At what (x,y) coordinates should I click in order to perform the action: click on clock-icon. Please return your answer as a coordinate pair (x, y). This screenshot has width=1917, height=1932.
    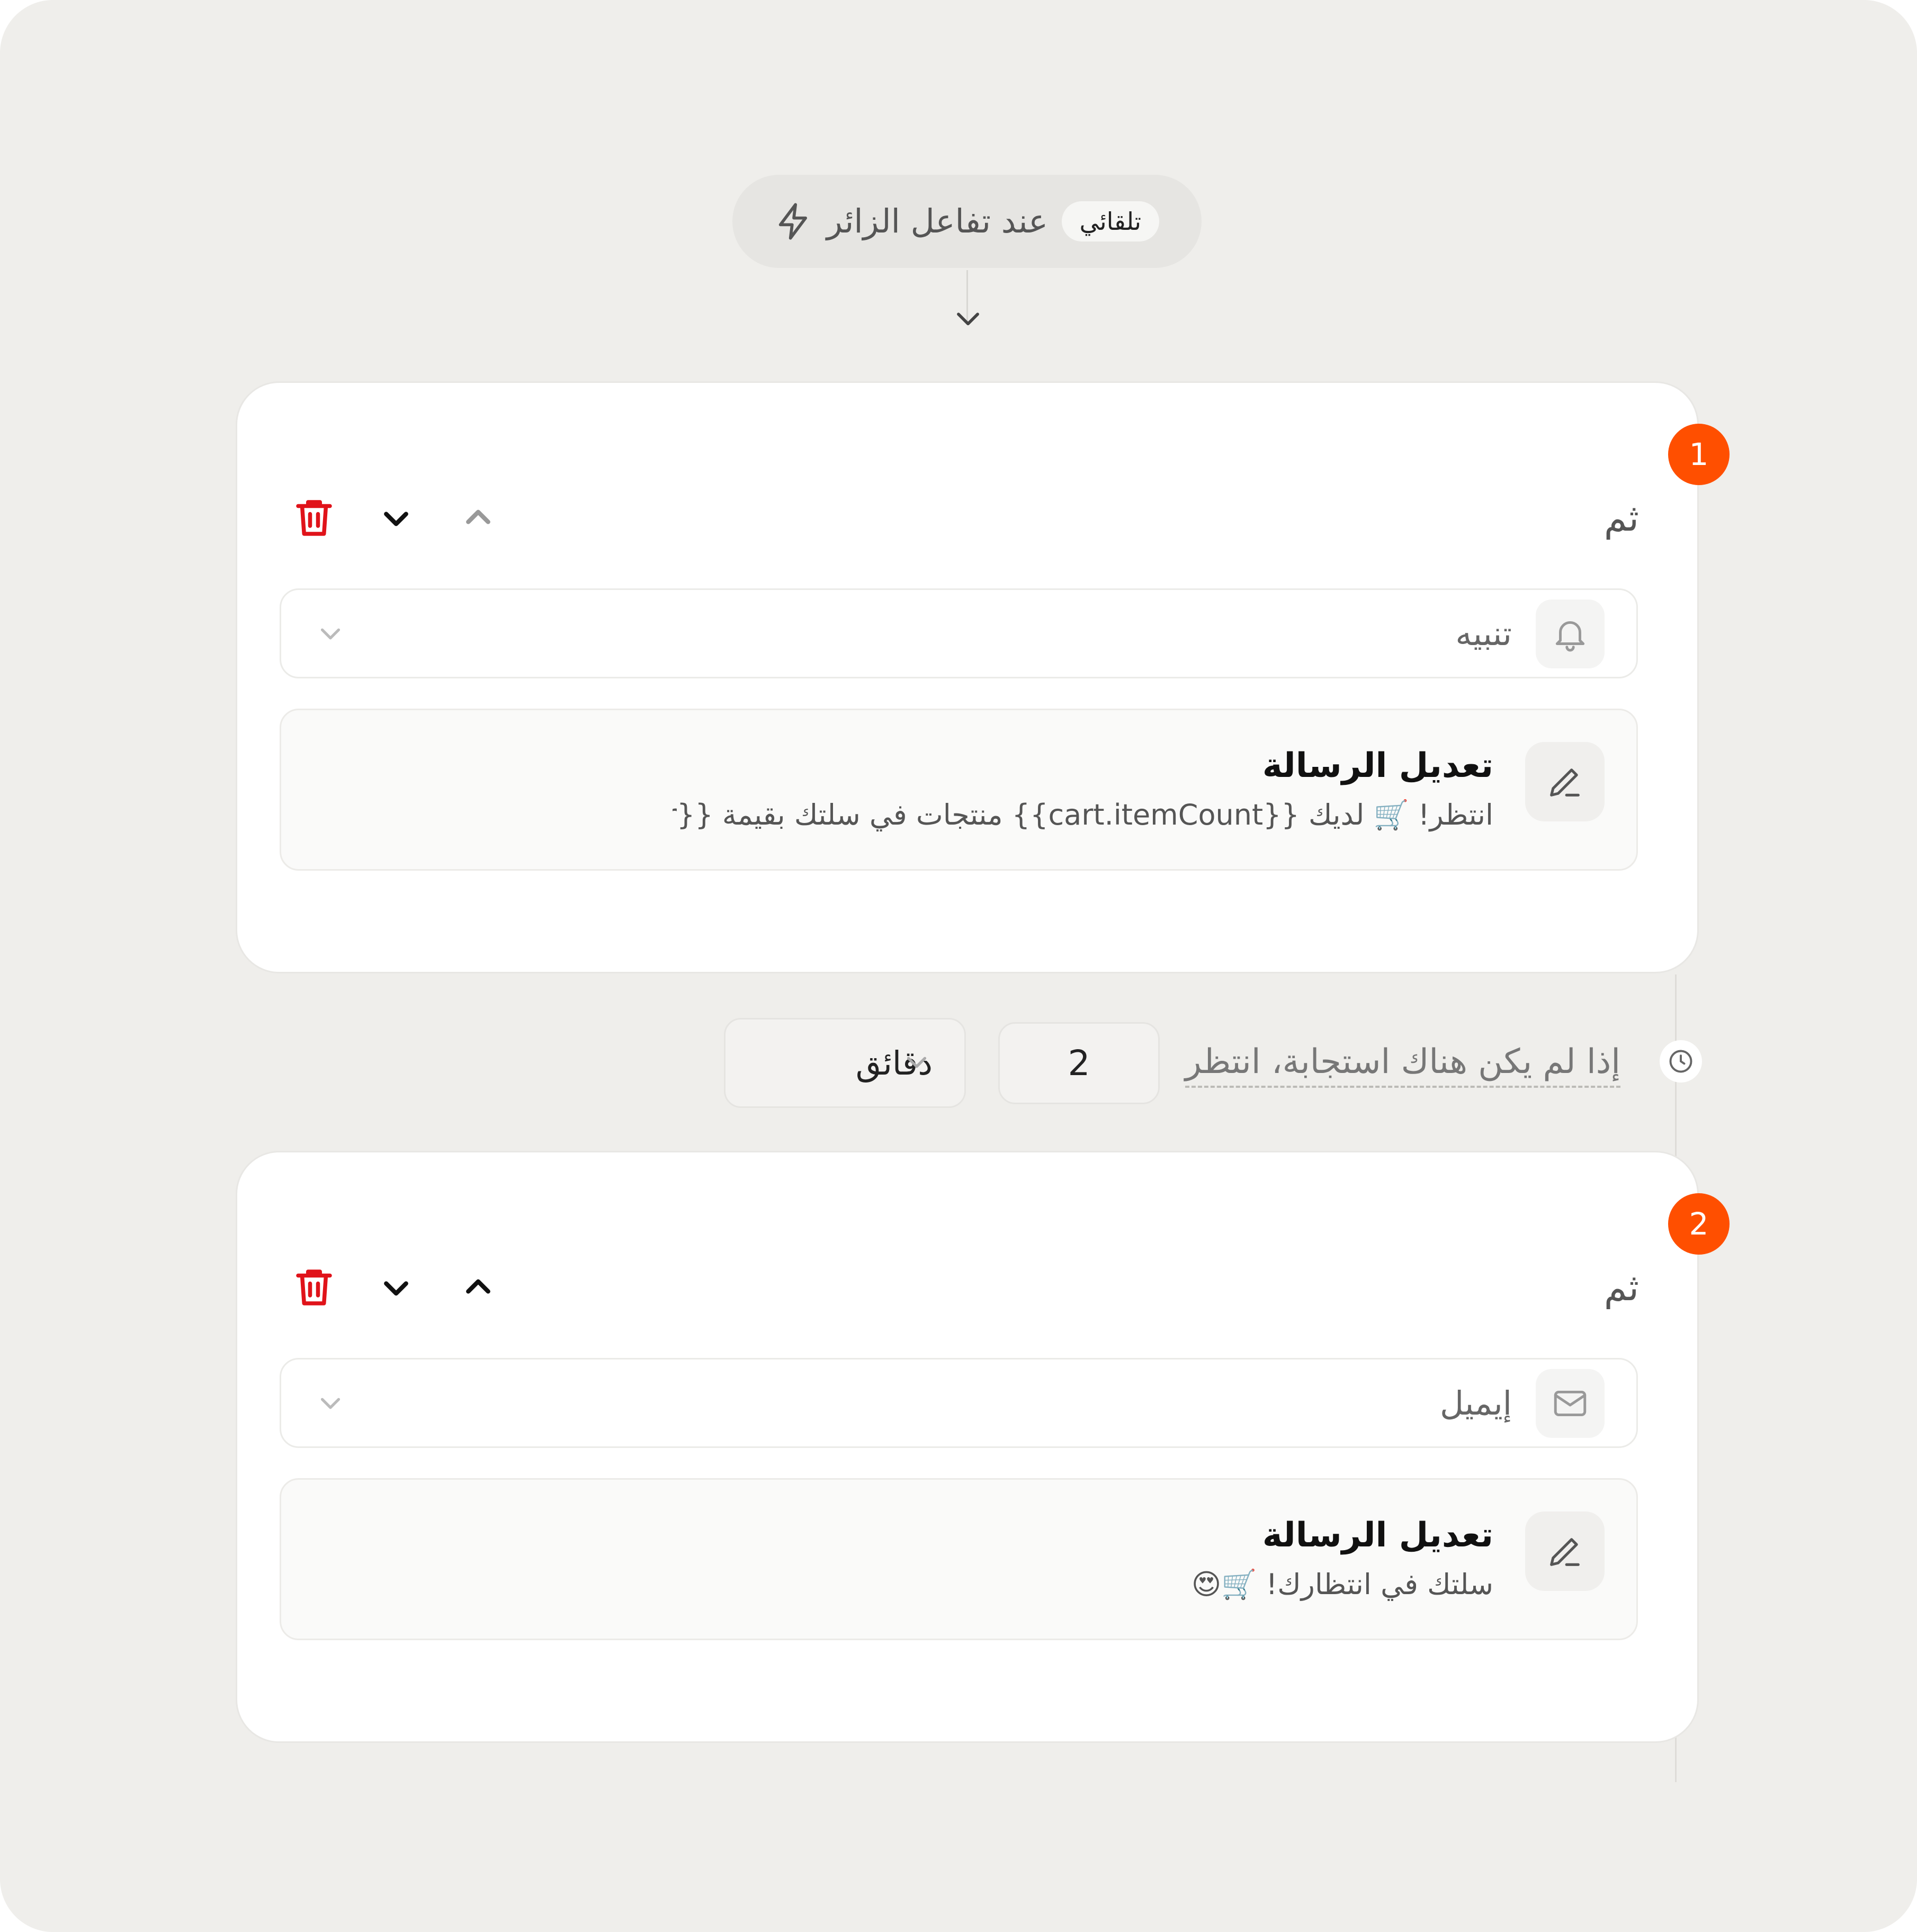
    Looking at the image, I should click on (1681, 1061).